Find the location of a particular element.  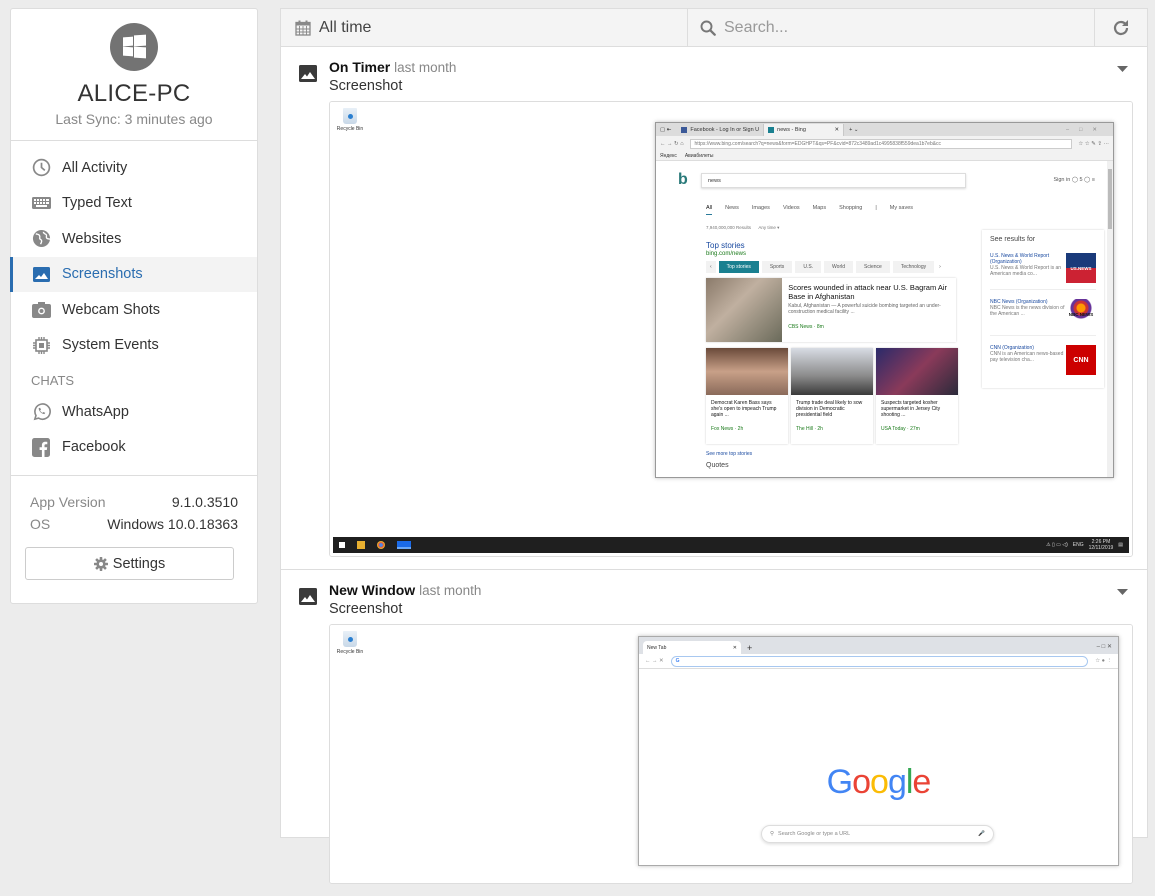

calendar-icon is located at coordinates (303, 28).